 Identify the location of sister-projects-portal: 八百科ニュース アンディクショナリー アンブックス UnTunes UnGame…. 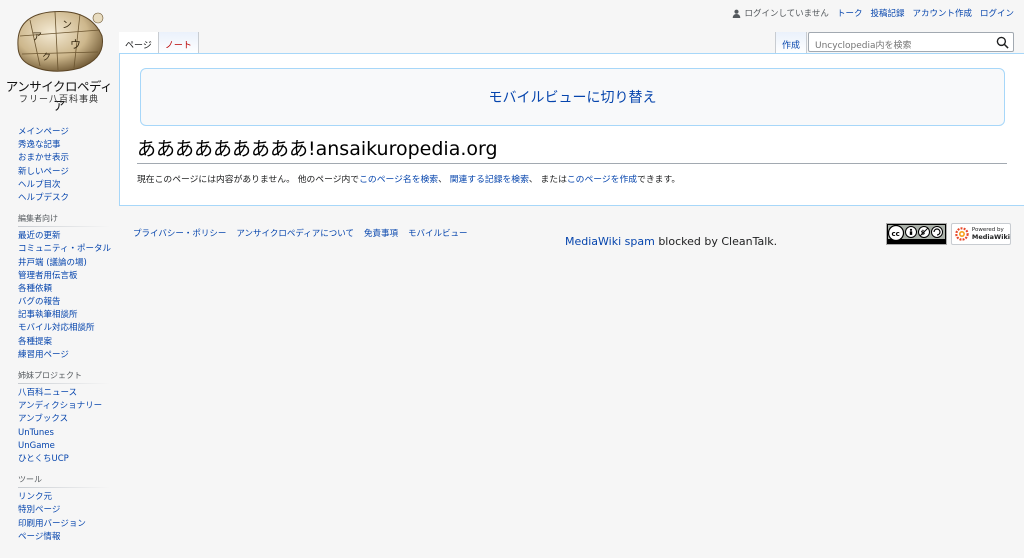
(68, 426).